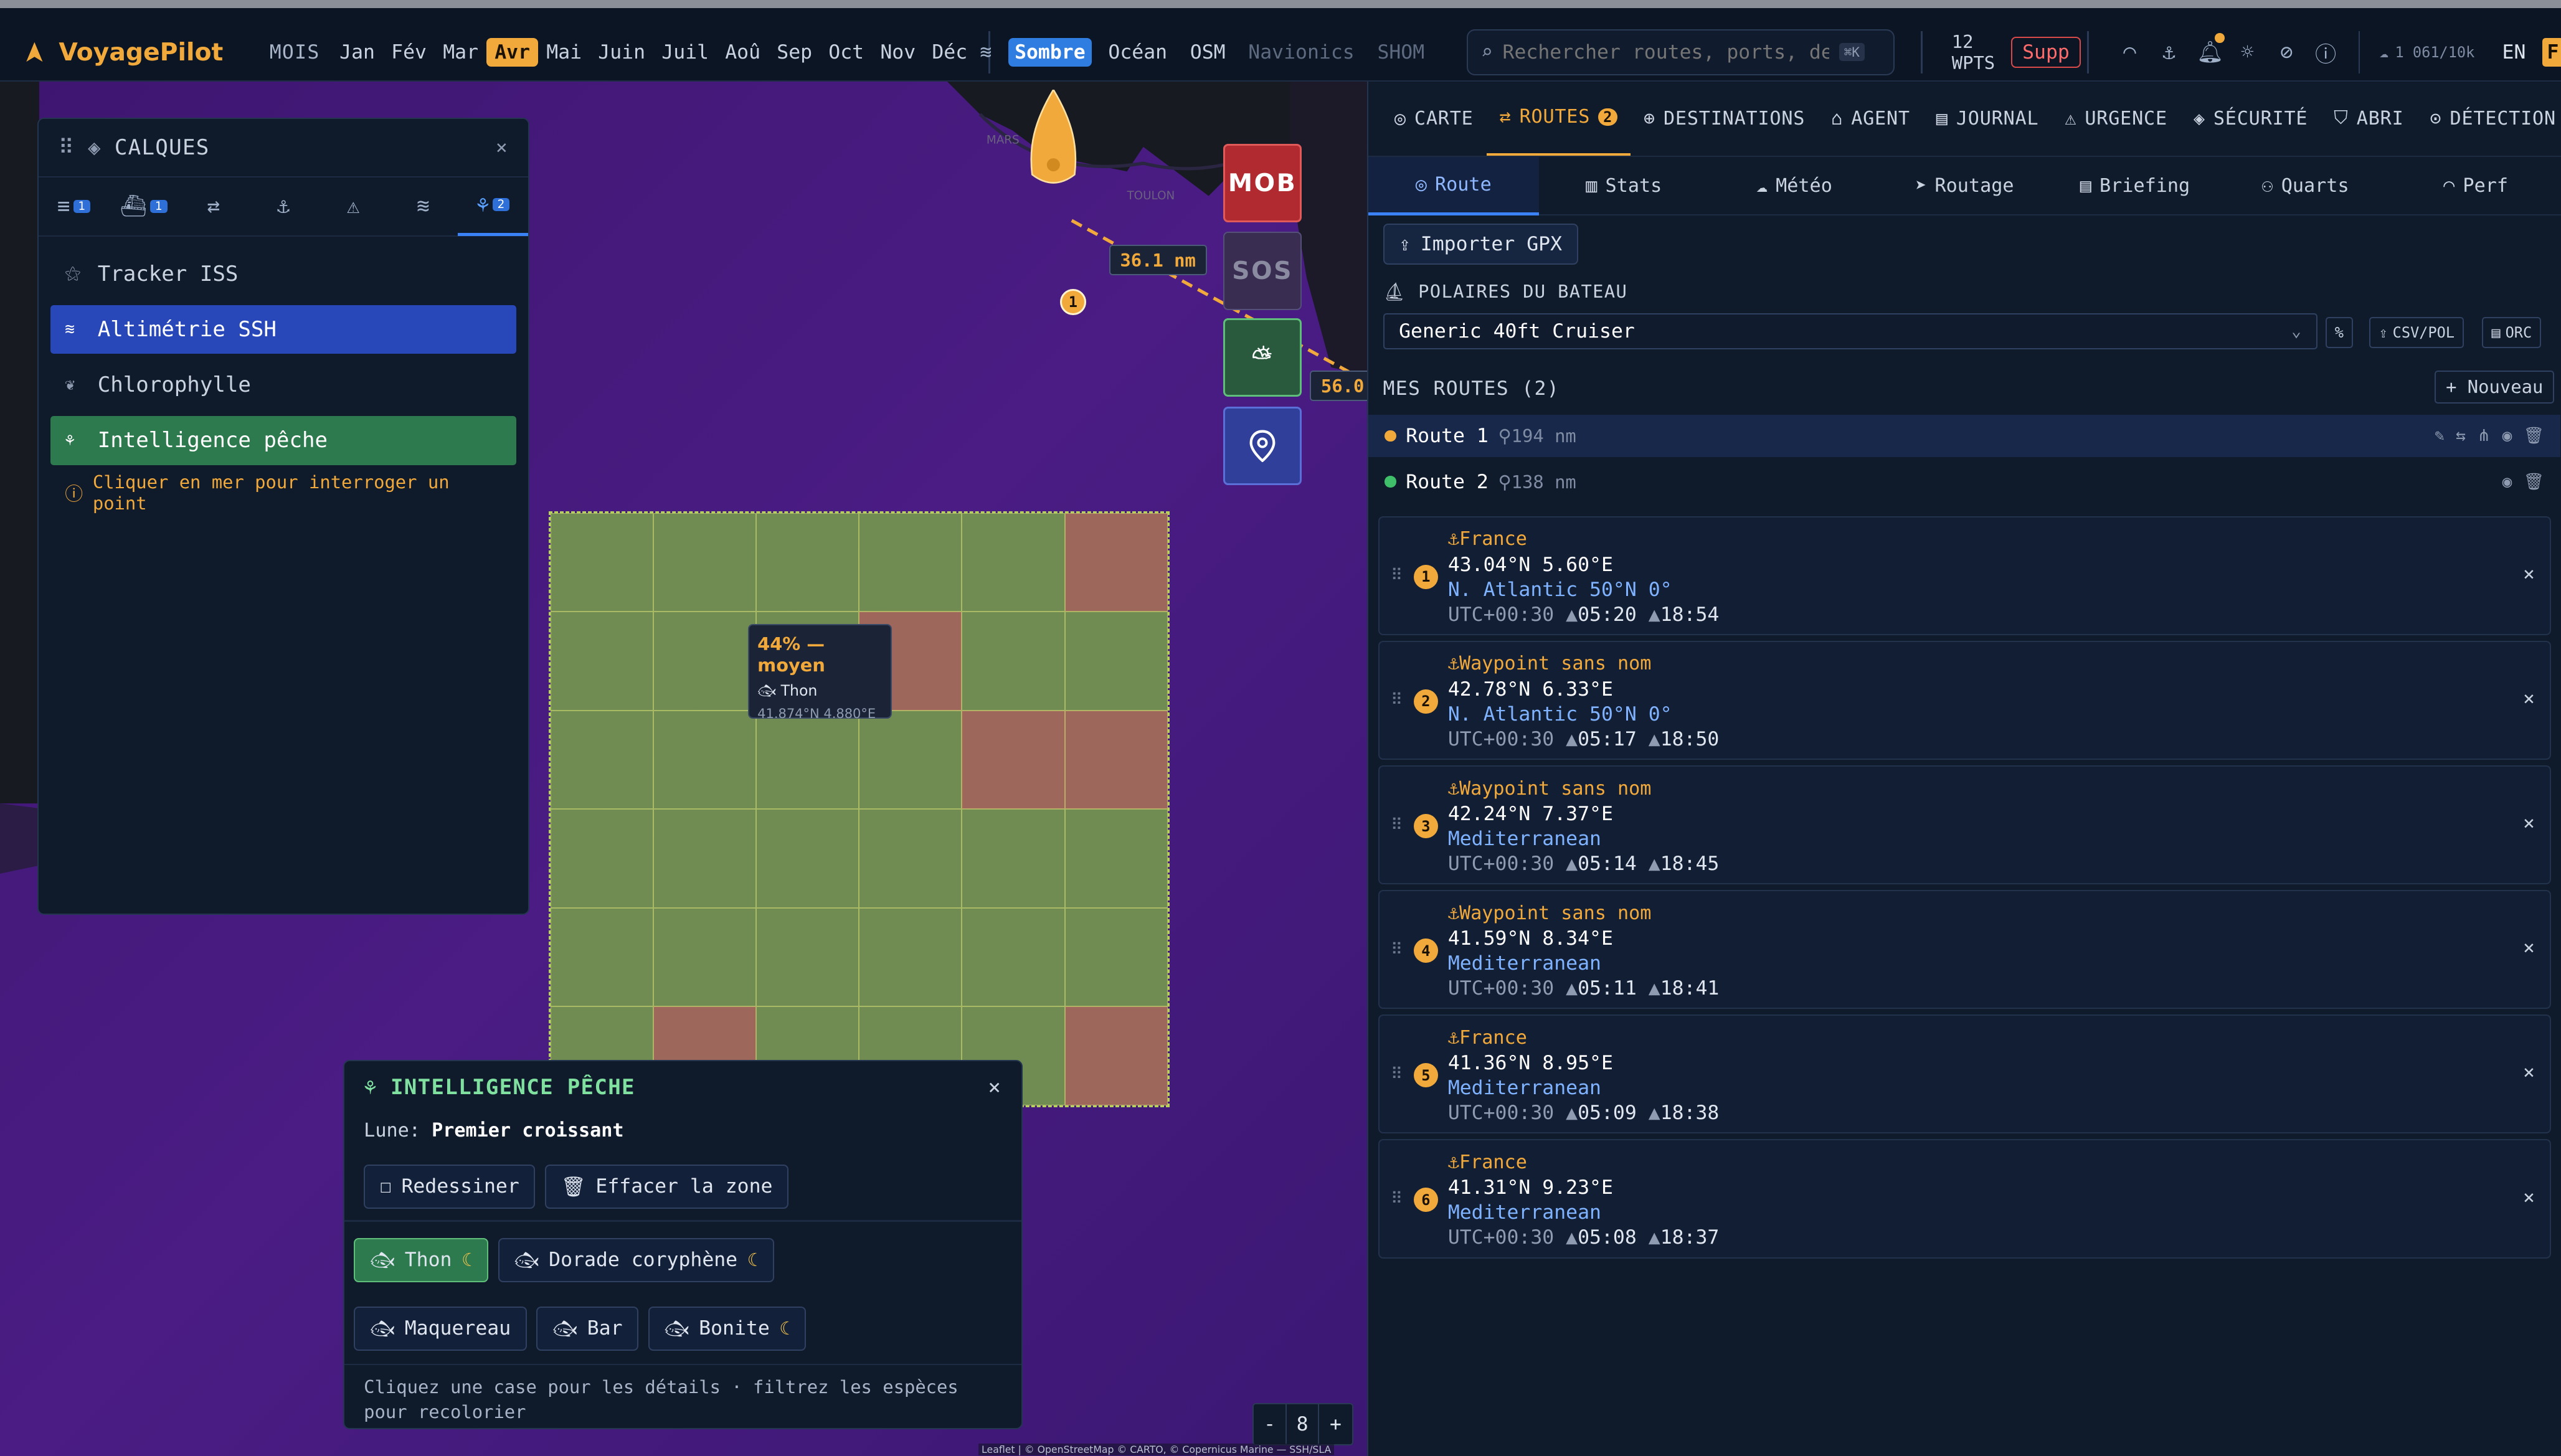 Image resolution: width=2561 pixels, height=1456 pixels. What do you see at coordinates (898, 52) in the screenshot?
I see `month-10: Nov` at bounding box center [898, 52].